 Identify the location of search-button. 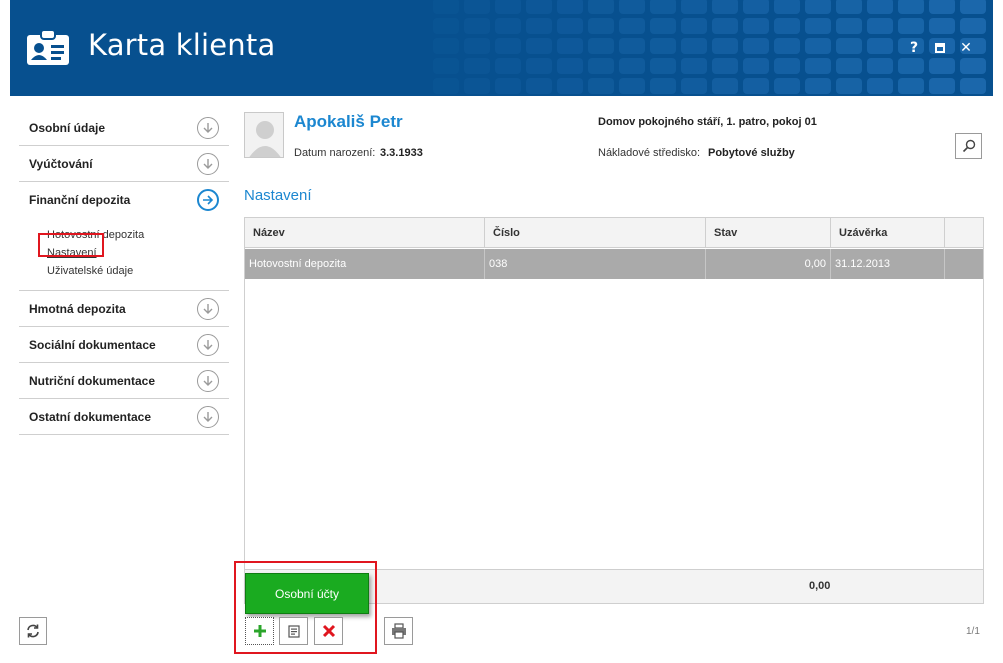
(968, 146).